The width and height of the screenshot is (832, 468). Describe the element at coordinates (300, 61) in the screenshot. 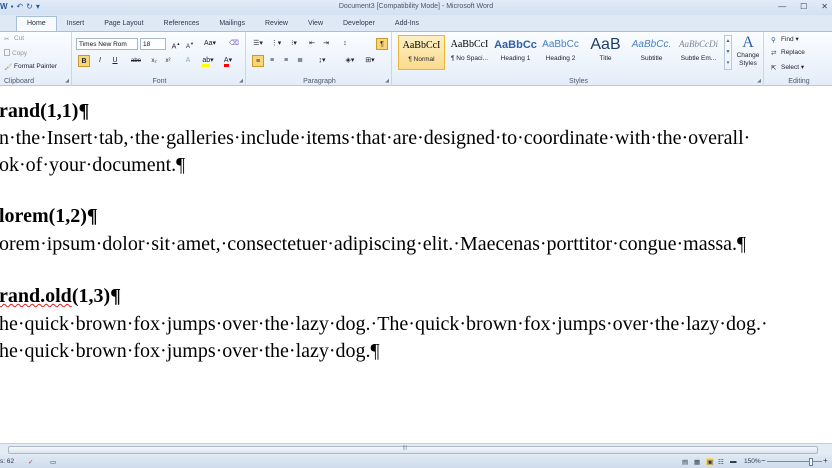

I see `justify-icon: ≣` at that location.